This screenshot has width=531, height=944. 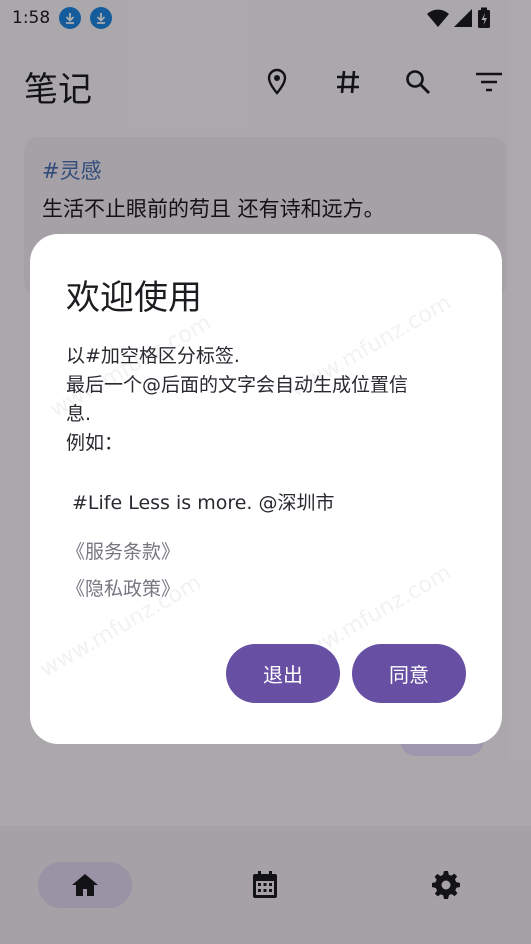 What do you see at coordinates (409, 673) in the screenshot?
I see `agree-button: 同意` at bounding box center [409, 673].